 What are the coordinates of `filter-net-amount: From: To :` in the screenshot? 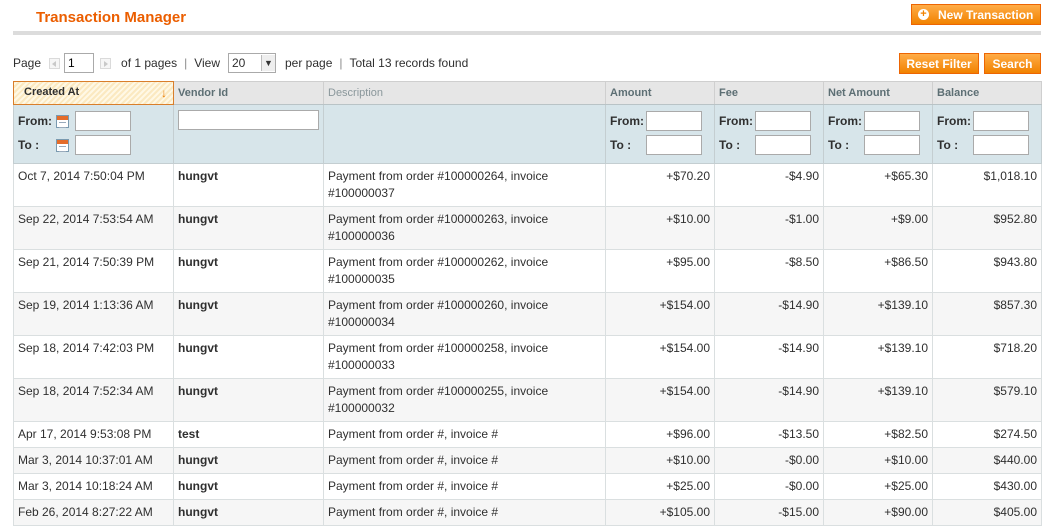 It's located at (878, 134).